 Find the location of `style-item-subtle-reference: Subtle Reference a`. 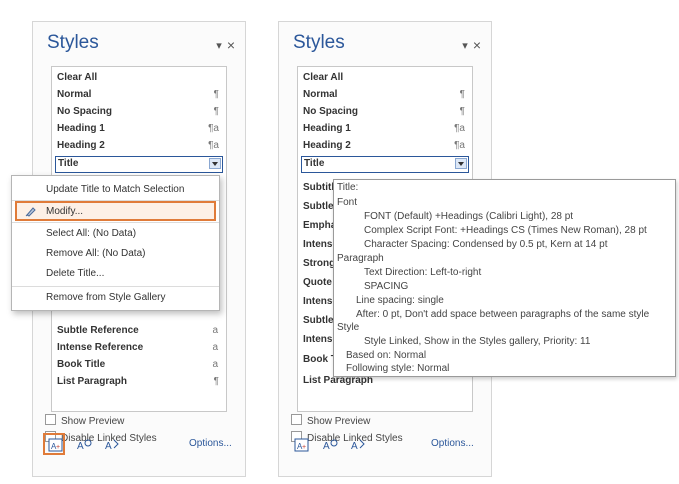

style-item-subtle-reference: Subtle Reference a is located at coordinates (139, 331).